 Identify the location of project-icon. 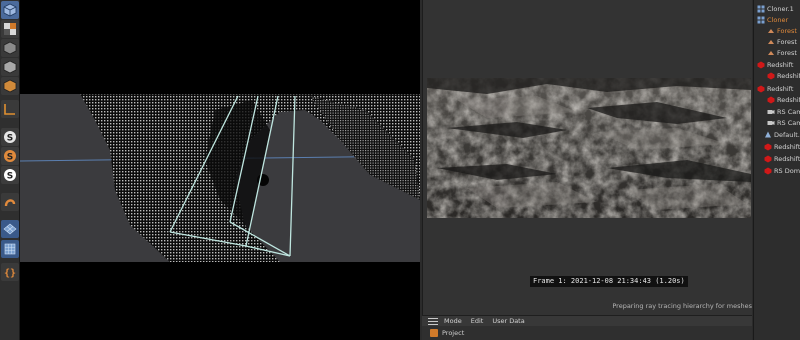
(434, 333).